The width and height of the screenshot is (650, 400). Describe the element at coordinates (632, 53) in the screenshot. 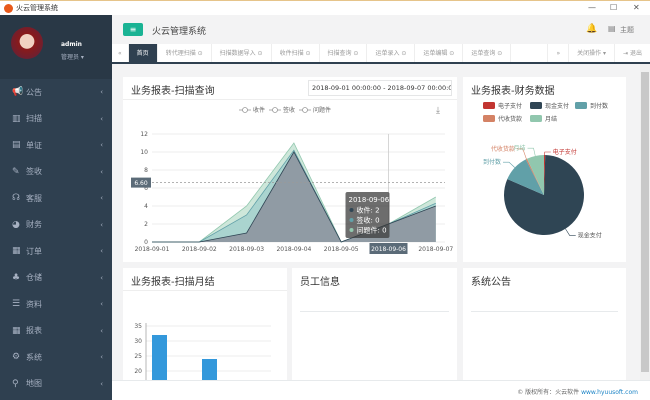

I see `logout-button: ⇥ 退出` at that location.